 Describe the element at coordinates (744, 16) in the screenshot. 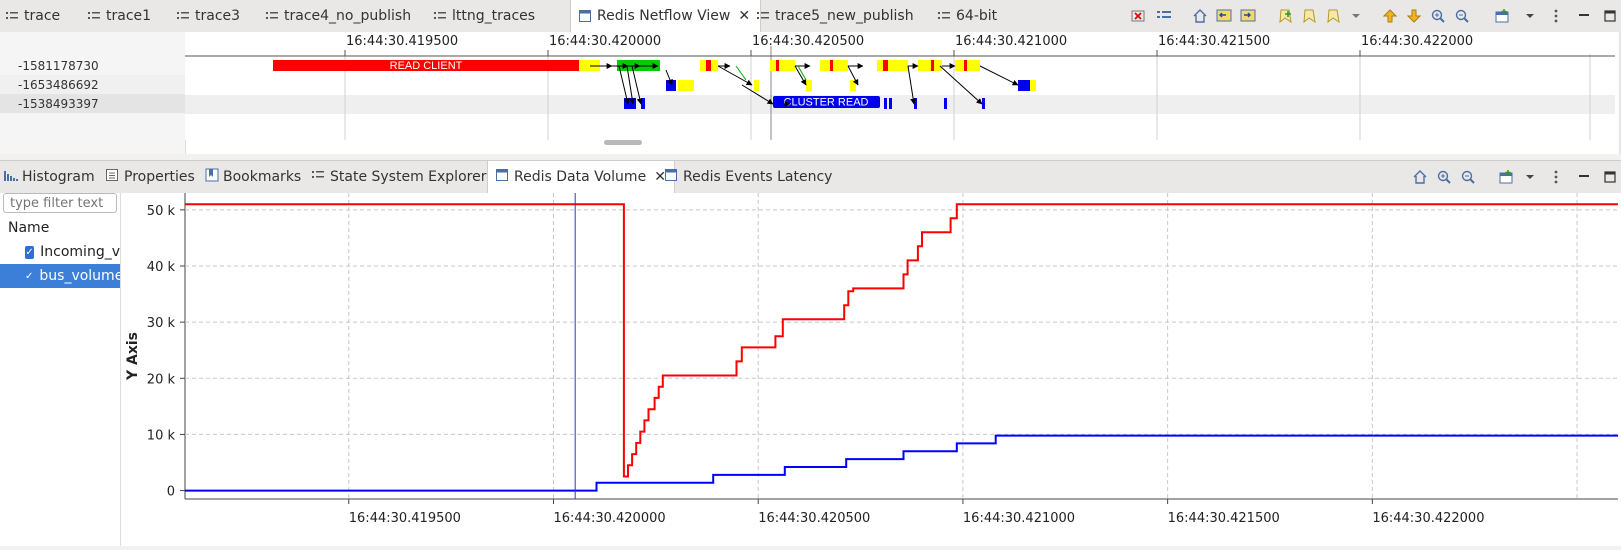

I see `close-icon: ✕` at that location.